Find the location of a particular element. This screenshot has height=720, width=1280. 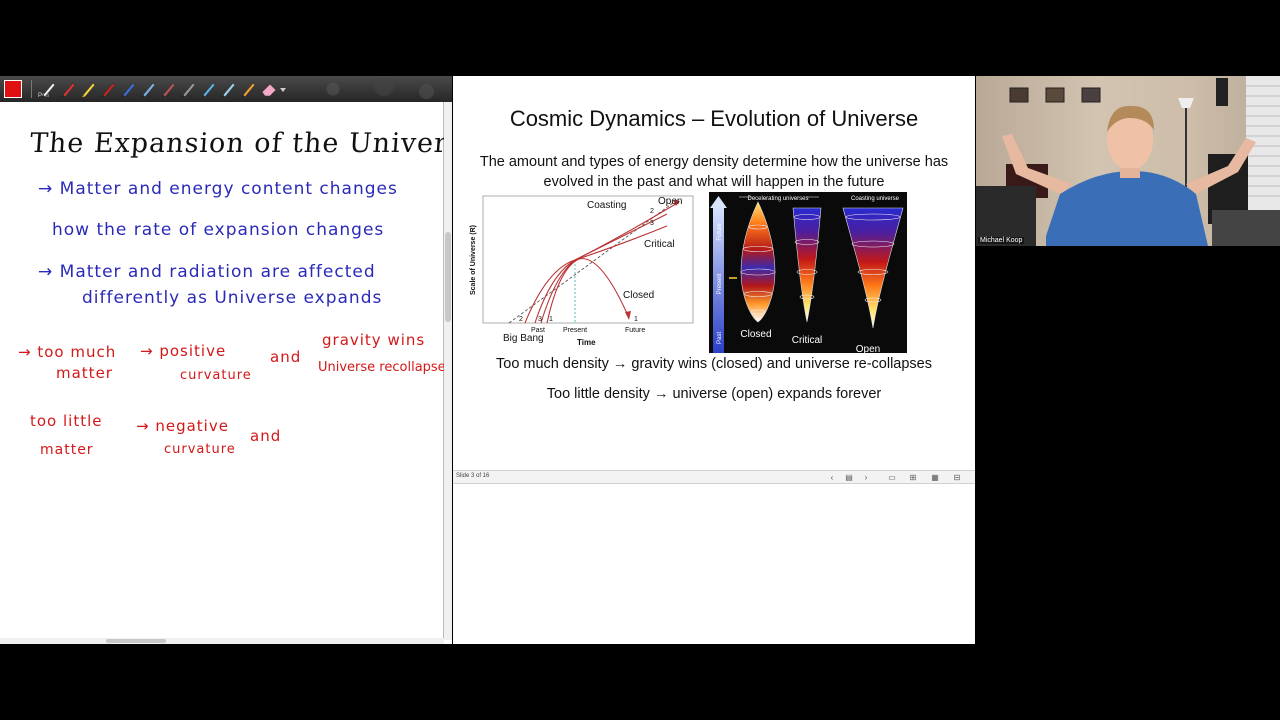

note-line: how the rate of expansion changes is located at coordinates (218, 230).